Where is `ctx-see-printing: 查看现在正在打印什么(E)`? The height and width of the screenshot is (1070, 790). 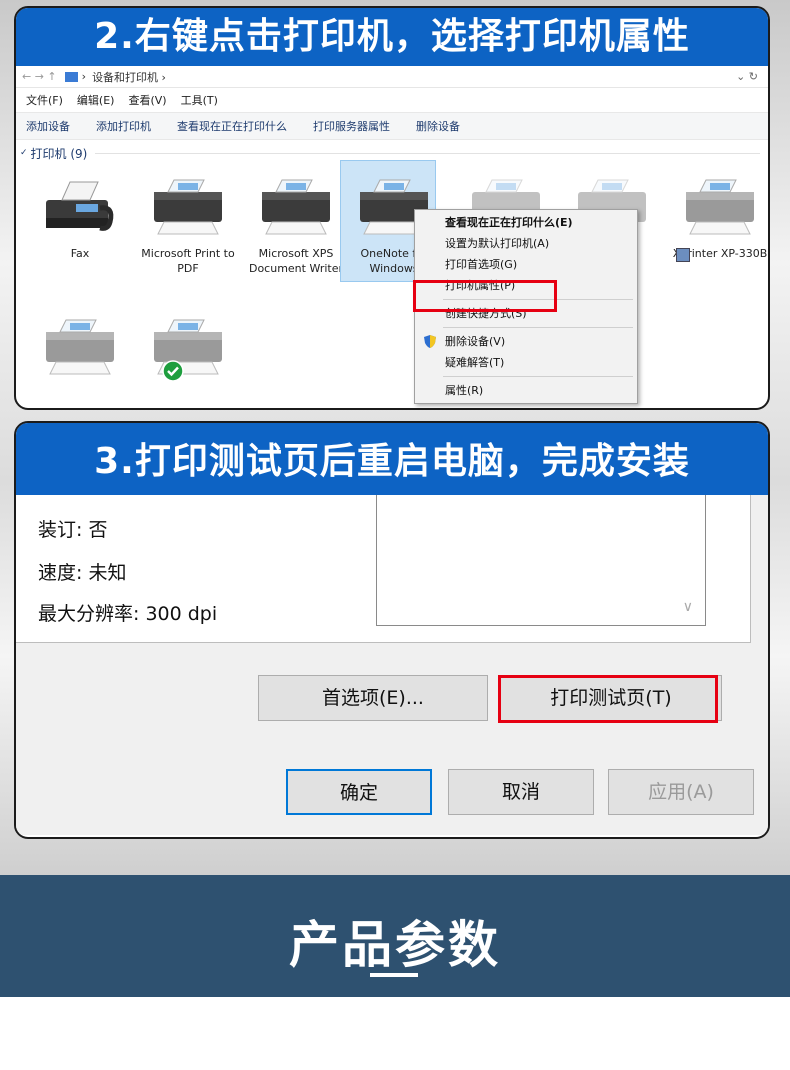
ctx-see-printing: 查看现在正在打印什么(E) is located at coordinates (526, 222).